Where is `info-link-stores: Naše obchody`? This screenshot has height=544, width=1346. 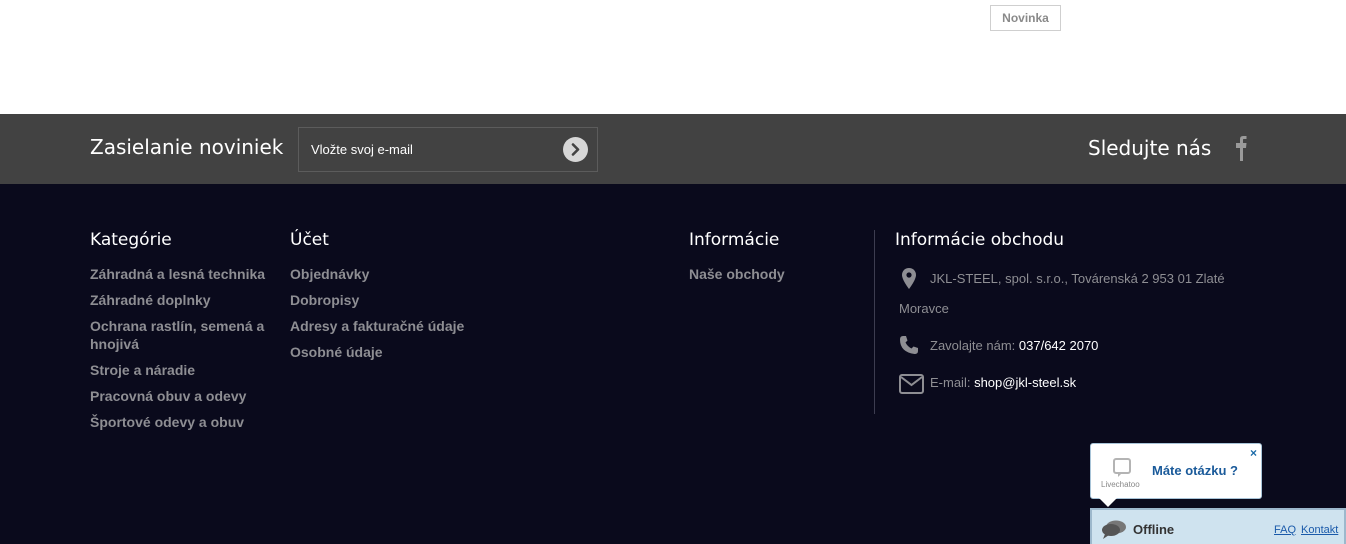
info-link-stores: Naše obchody is located at coordinates (737, 274).